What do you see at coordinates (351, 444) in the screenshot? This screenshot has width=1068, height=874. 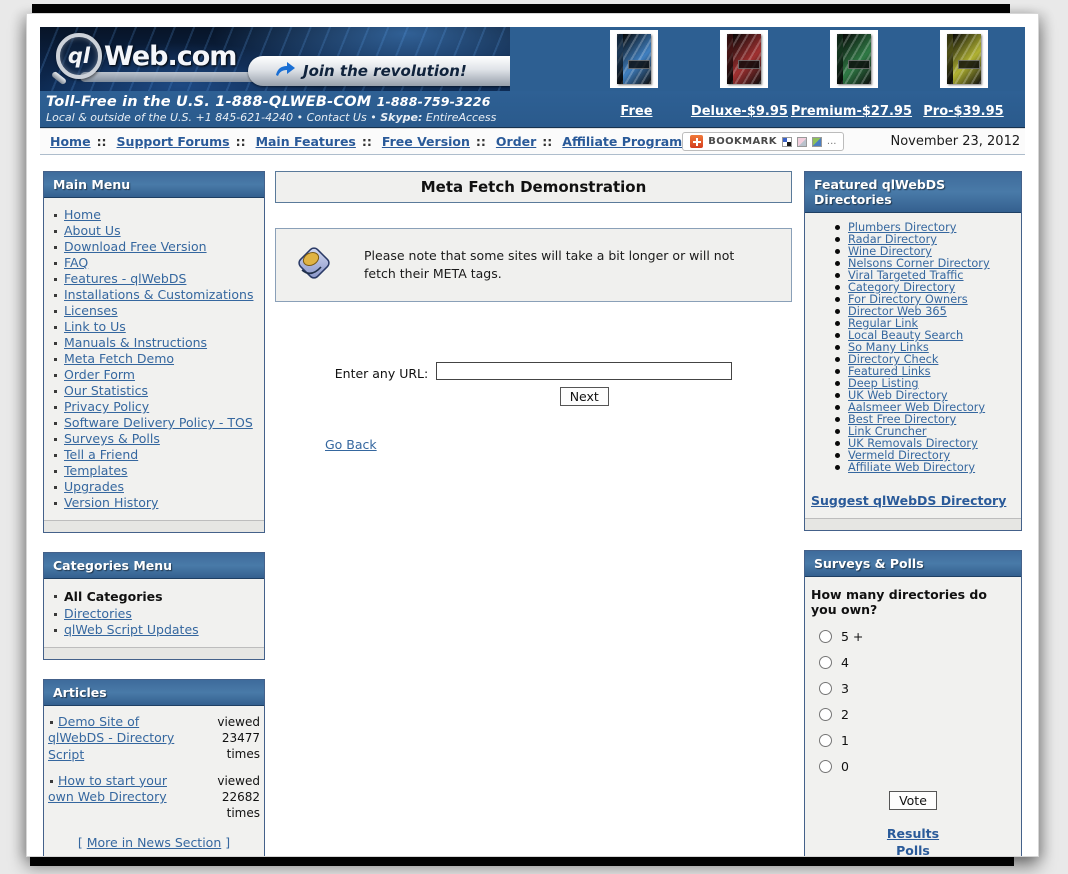 I see `go-back-link: Go Back` at bounding box center [351, 444].